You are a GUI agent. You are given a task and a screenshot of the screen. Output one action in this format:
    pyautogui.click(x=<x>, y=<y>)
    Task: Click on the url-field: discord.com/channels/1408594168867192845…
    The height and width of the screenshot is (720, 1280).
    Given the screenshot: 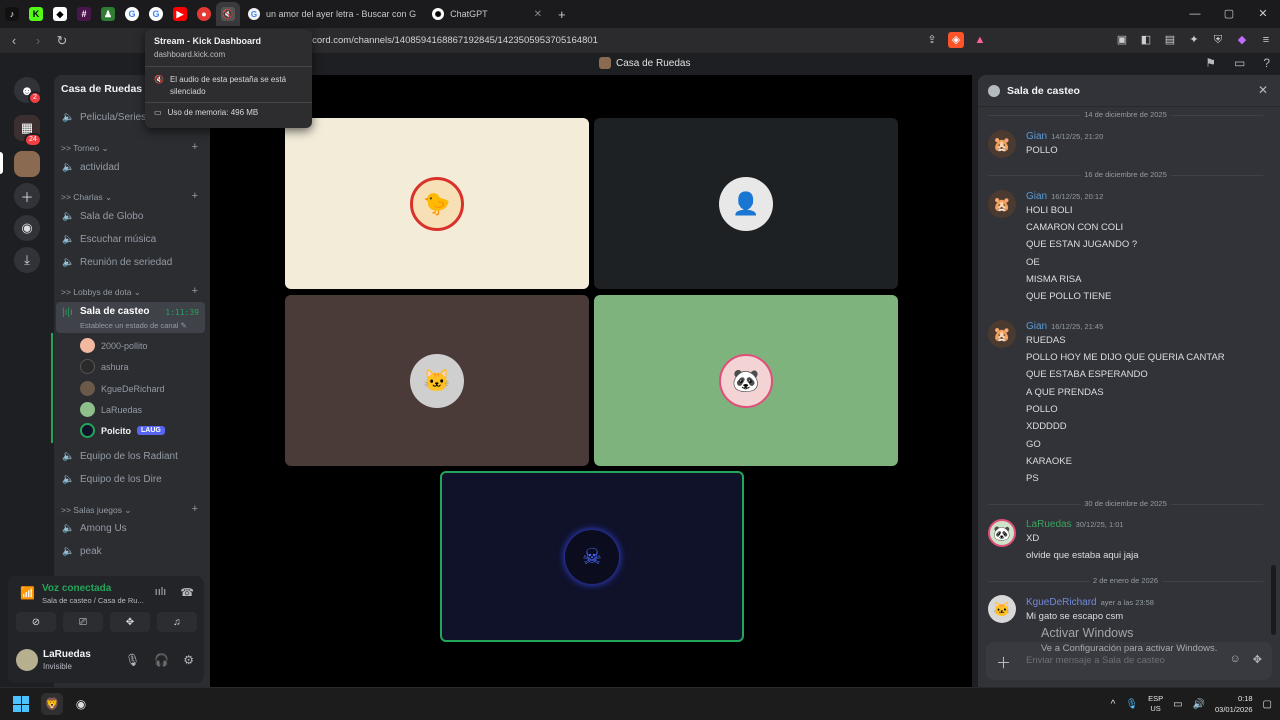 What is the action you would take?
    pyautogui.click(x=449, y=40)
    